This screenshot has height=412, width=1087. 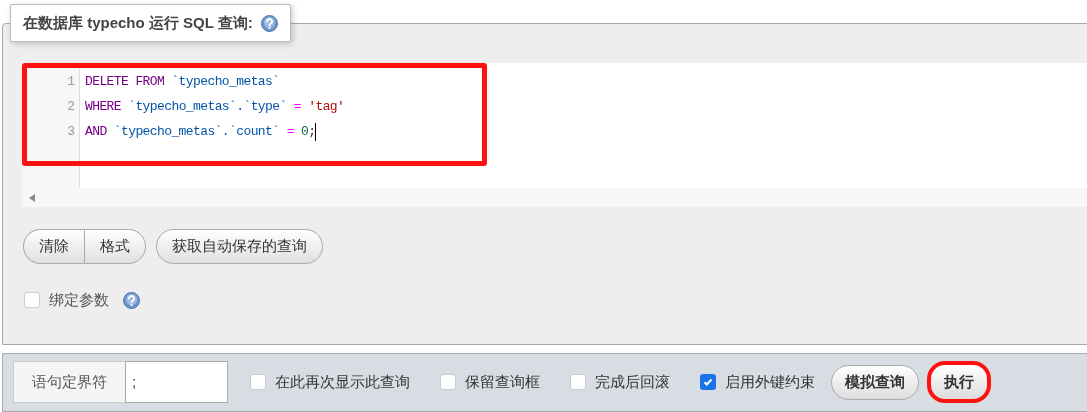 I want to click on scroll-left-icon, so click(x=32, y=197).